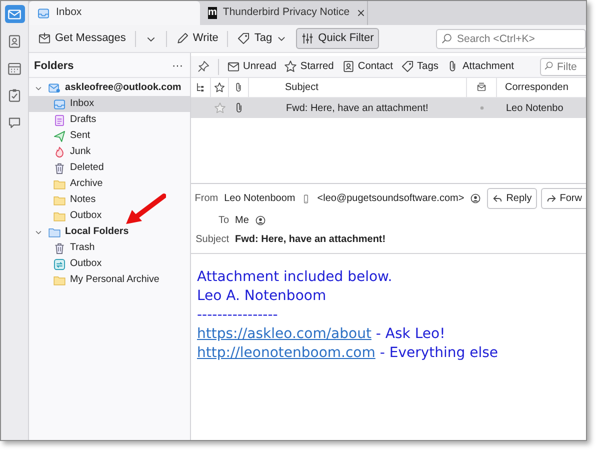 The width and height of the screenshot is (600, 454). Describe the element at coordinates (109, 104) in the screenshot. I see `folder-item: Inbox` at that location.